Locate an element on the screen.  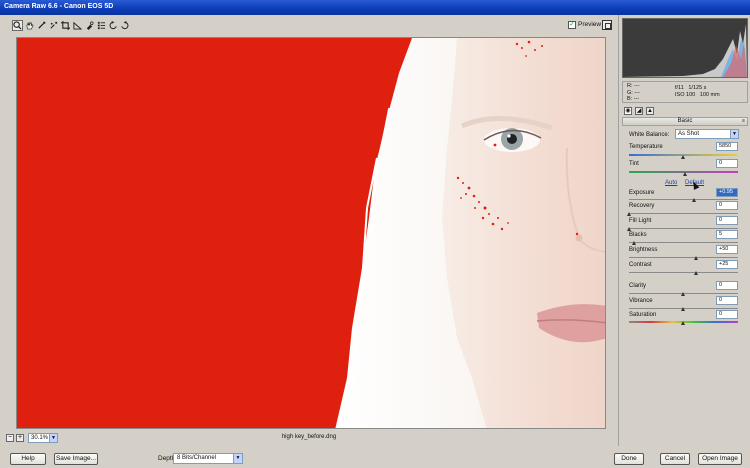
blacks-slider is located at coordinates (683, 242).